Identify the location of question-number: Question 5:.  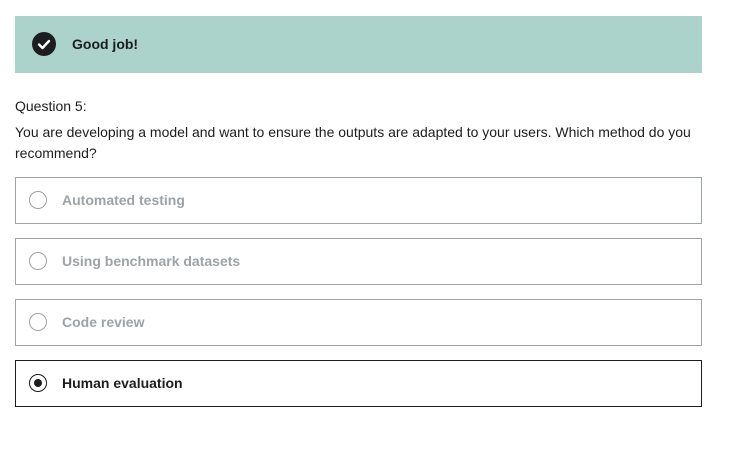
(51, 106).